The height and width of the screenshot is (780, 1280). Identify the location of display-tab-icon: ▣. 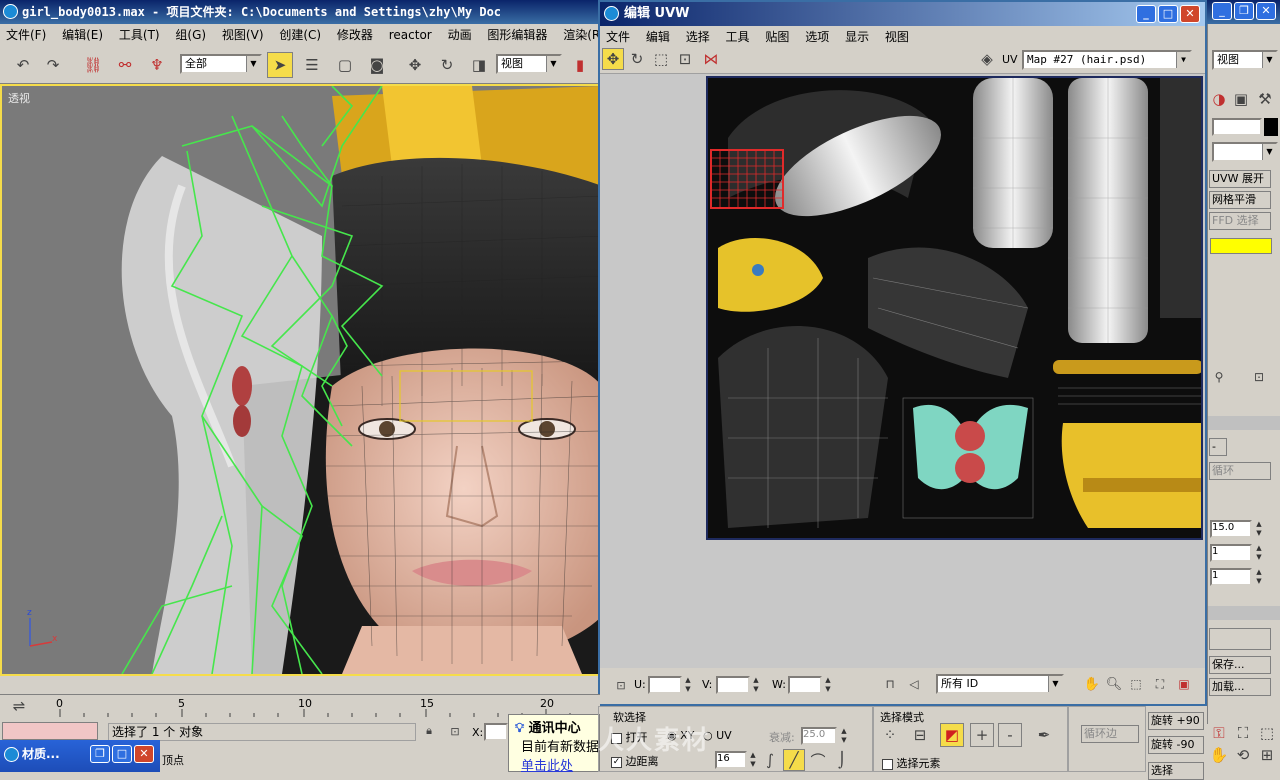
(1241, 99).